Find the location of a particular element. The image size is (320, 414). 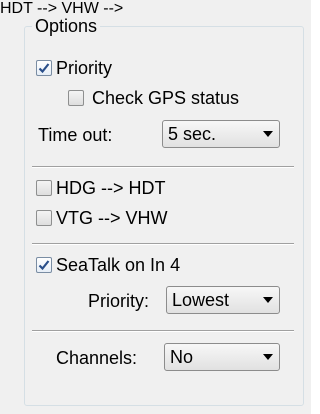

seatalk-priority-dropdown: Lowest is located at coordinates (223, 300).